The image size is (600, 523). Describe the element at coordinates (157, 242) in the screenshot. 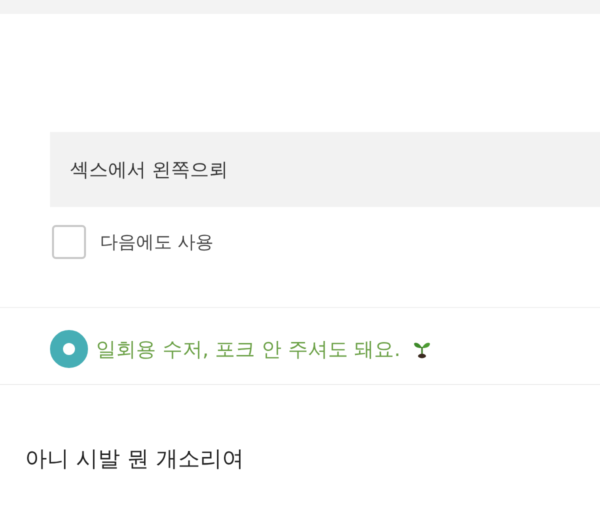

I see `checkbox-label: 다음에도 사용` at that location.